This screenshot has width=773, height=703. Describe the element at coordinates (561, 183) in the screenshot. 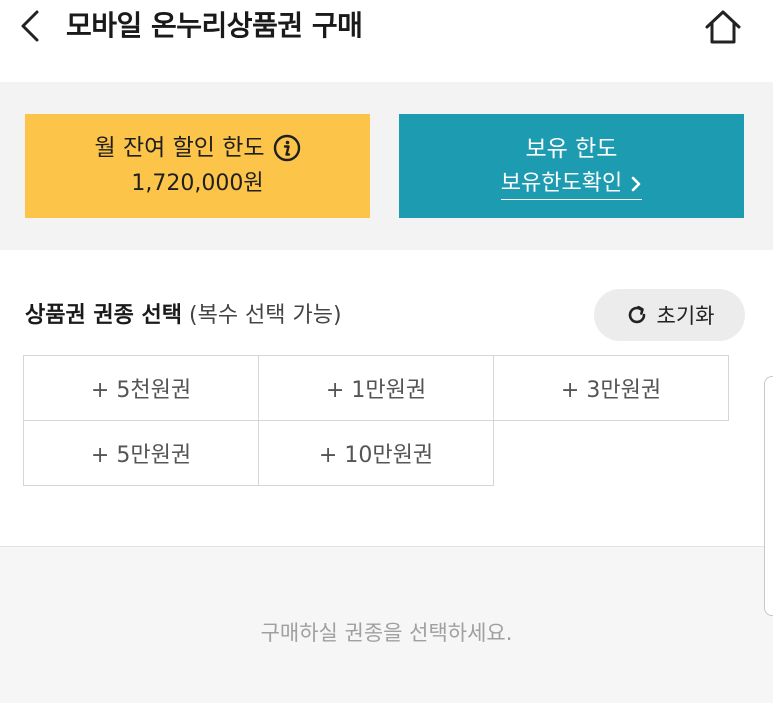

I see `check-hold-limit-label: 보유한도확인` at that location.